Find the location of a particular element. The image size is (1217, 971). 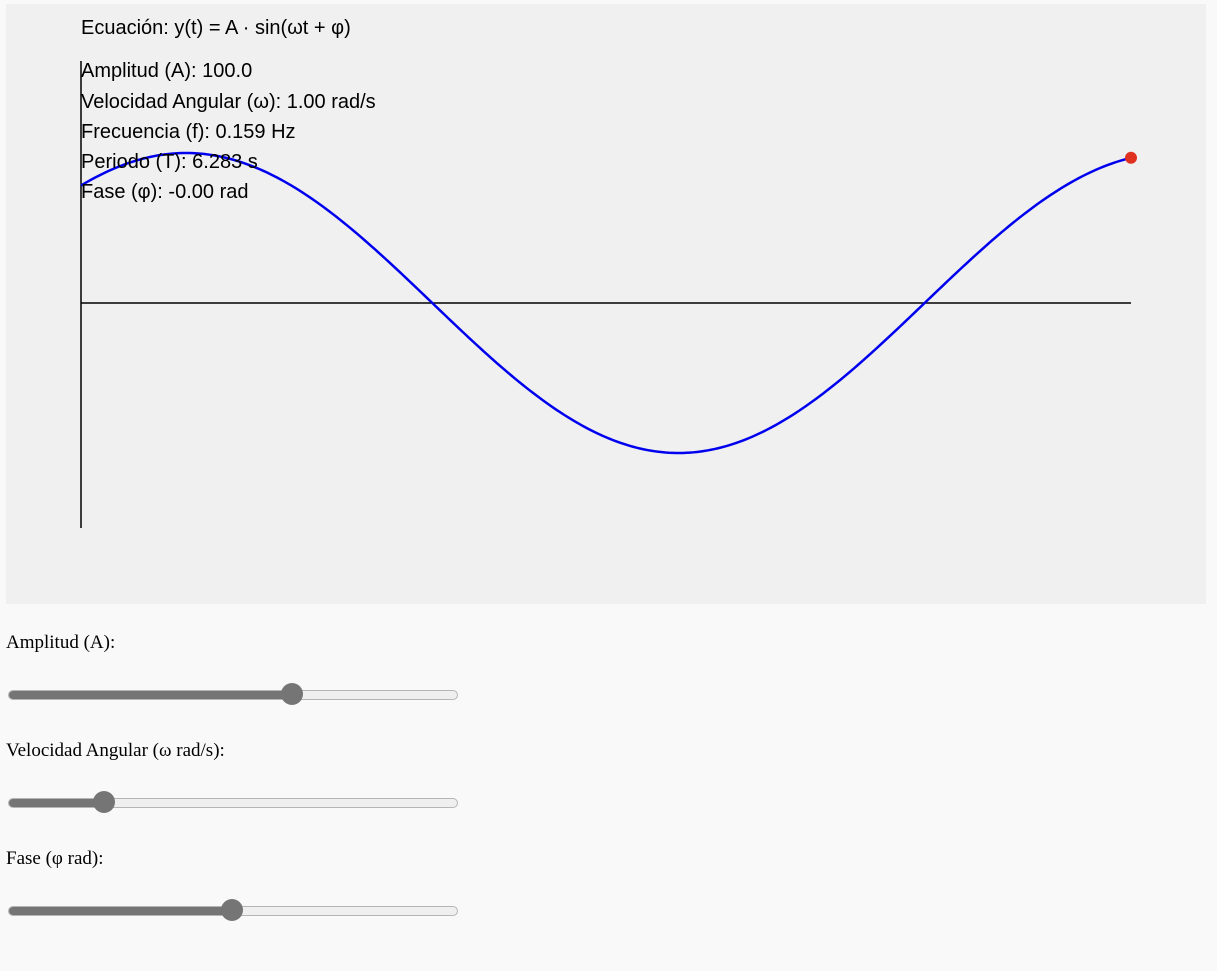

amplitude-readout: Amplitud (A): 100.0 is located at coordinates (167, 71).